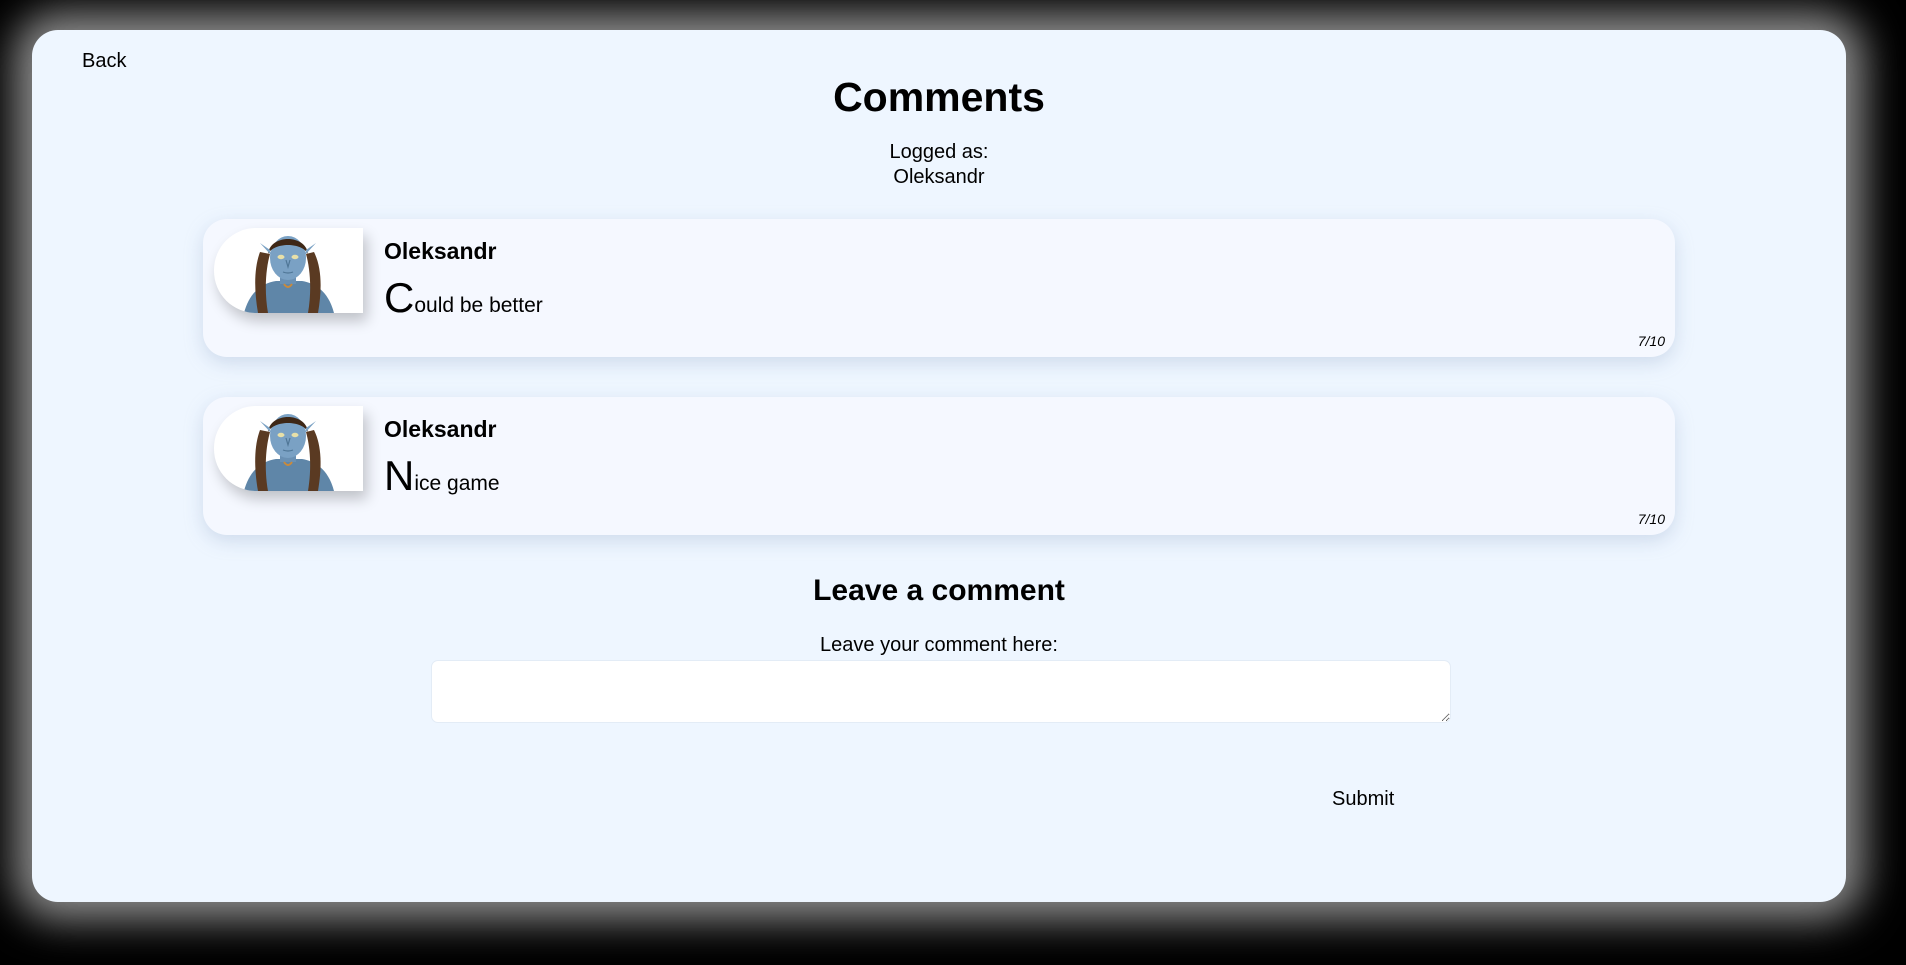 Image resolution: width=1906 pixels, height=965 pixels. I want to click on comment-card: Oleksandr Nice game 7/10, so click(939, 466).